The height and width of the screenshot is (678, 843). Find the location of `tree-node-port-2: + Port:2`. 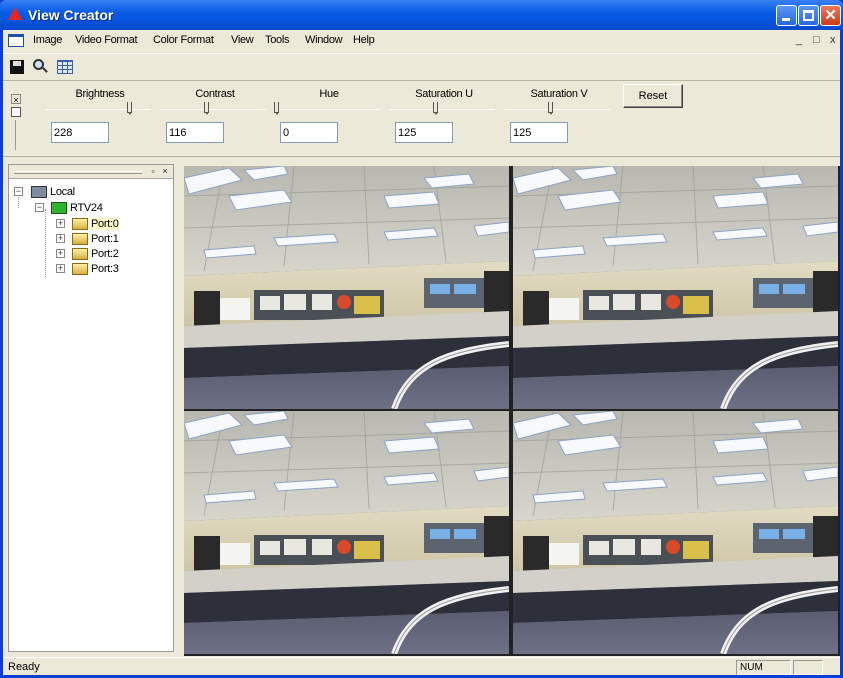

tree-node-port-2: + Port:2 is located at coordinates (111, 254).